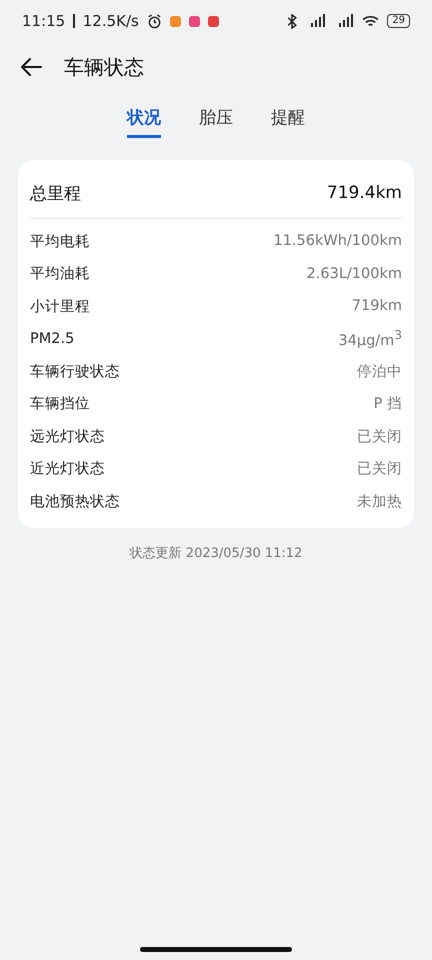 This screenshot has width=432, height=960. Describe the element at coordinates (216, 122) in the screenshot. I see `tab: 胎压` at that location.